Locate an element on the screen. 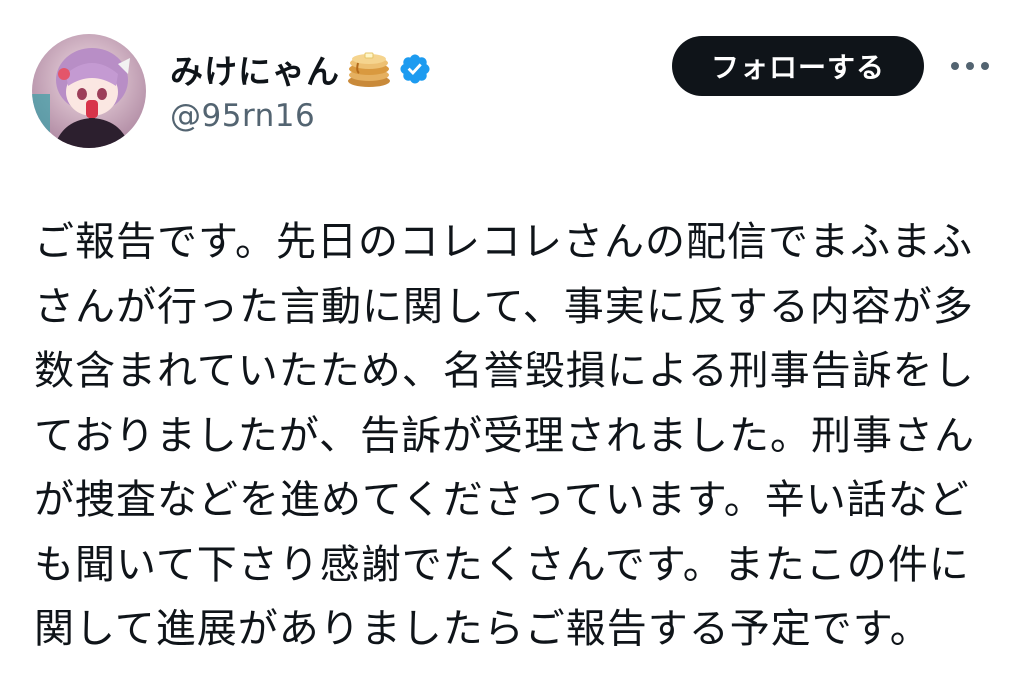  avatar is located at coordinates (89, 91).